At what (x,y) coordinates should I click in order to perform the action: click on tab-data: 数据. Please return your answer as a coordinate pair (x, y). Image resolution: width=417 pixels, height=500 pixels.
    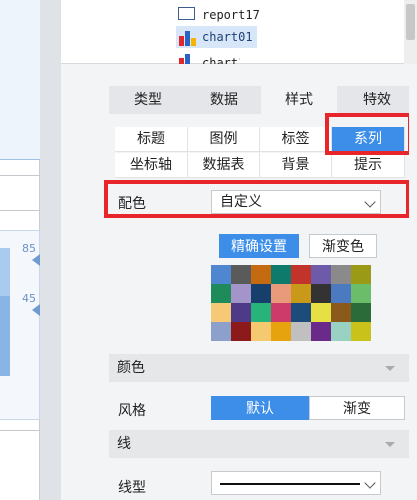
    Looking at the image, I should click on (224, 100).